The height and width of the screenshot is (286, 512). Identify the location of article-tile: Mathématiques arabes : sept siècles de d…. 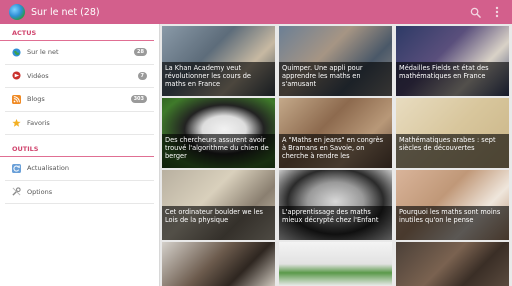
(452, 133).